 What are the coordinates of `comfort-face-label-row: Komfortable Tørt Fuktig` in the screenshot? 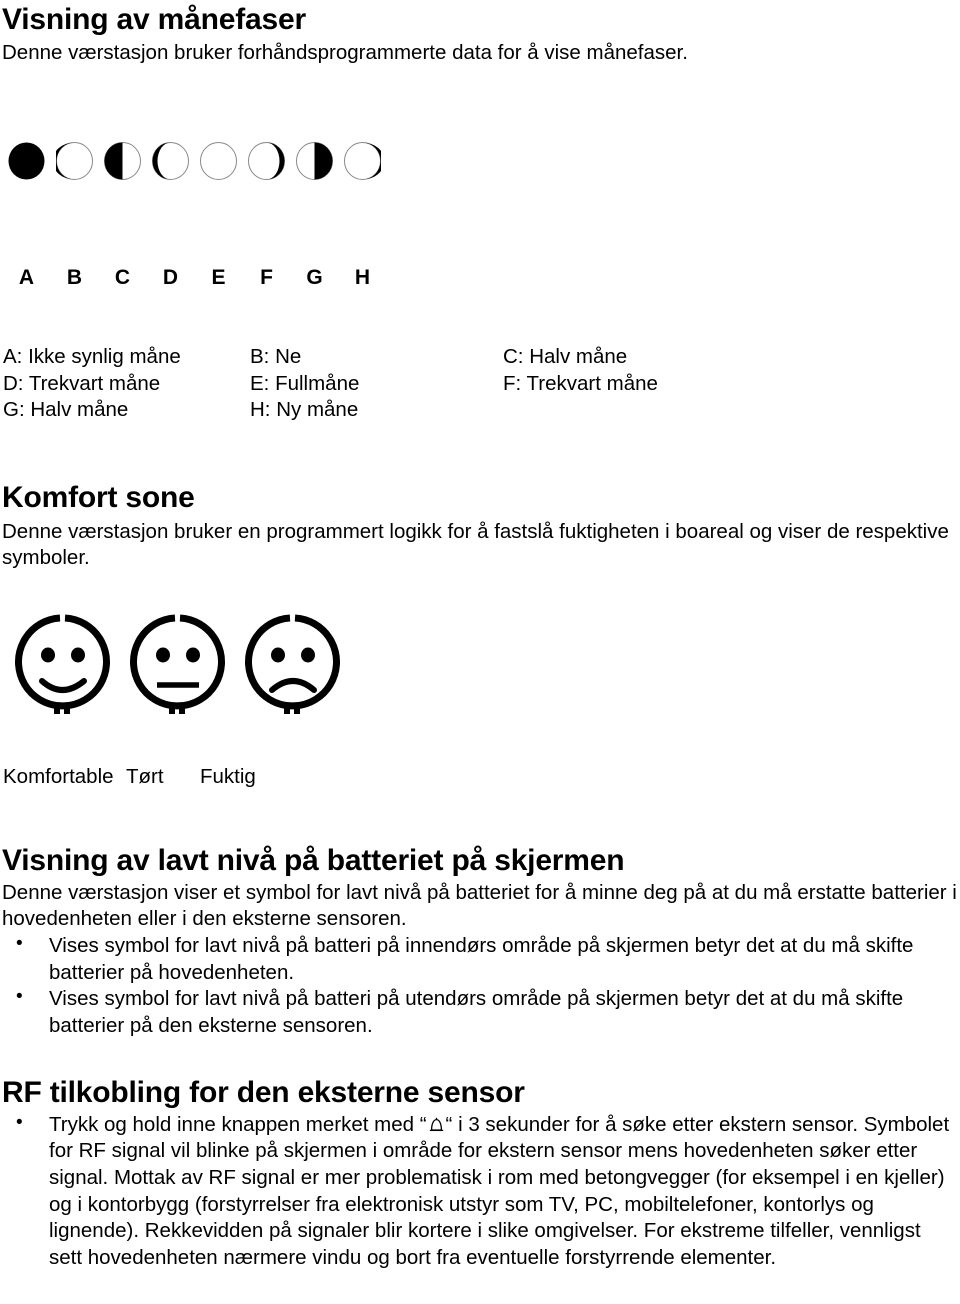 It's located at (129, 777).